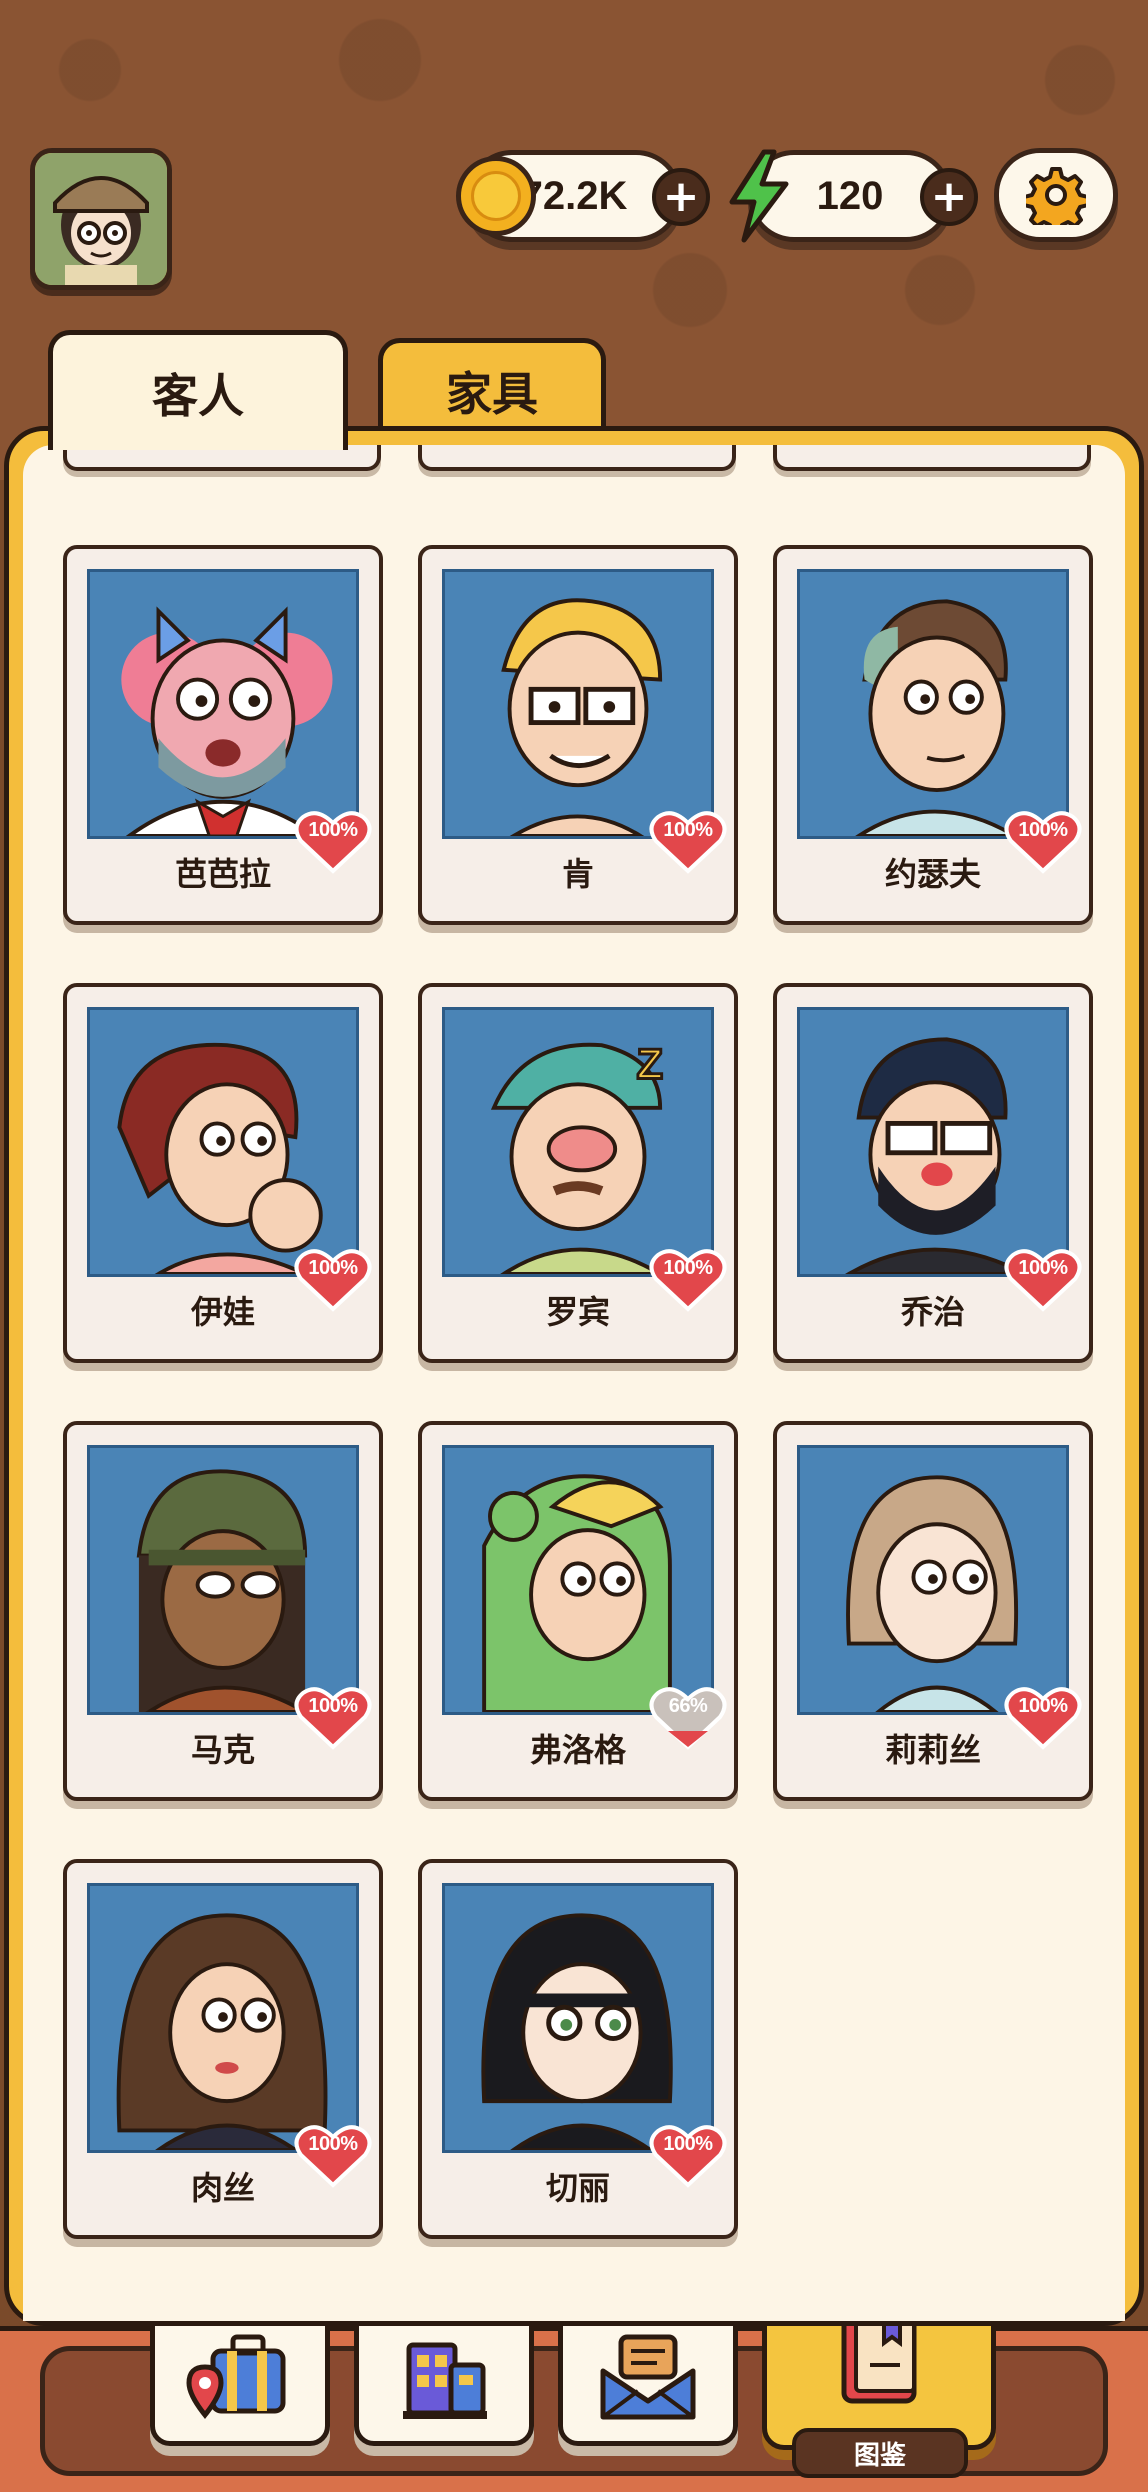 This screenshot has width=1148, height=2492. I want to click on nav-mail-button, so click(648, 2376).